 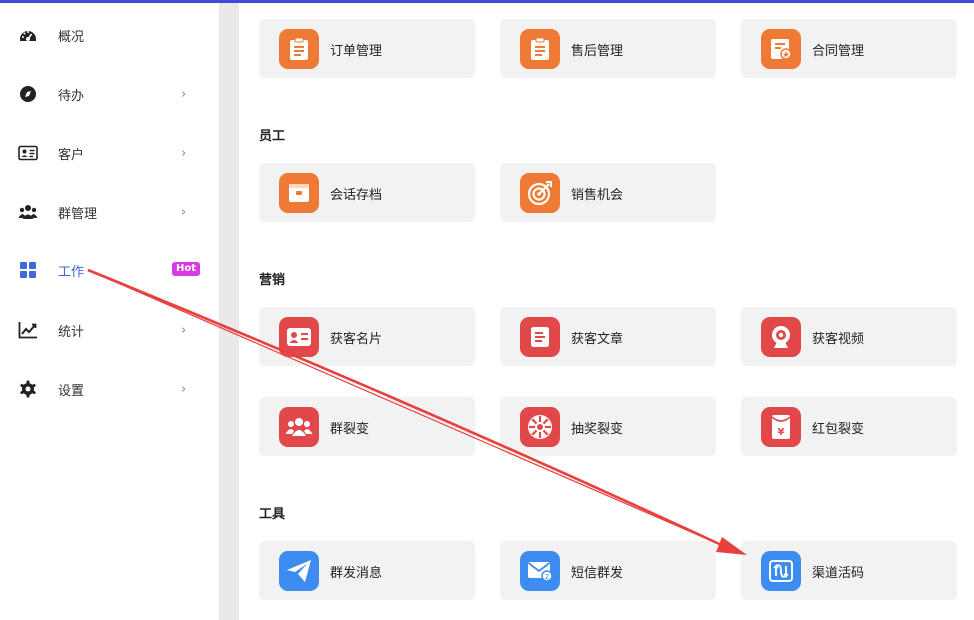 What do you see at coordinates (838, 339) in the screenshot?
I see `card-label: 获客视频` at bounding box center [838, 339].